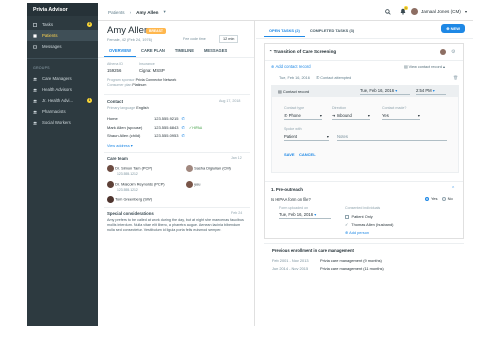  Describe the element at coordinates (291, 136) in the screenshot. I see `spoke-value: Patient` at that location.